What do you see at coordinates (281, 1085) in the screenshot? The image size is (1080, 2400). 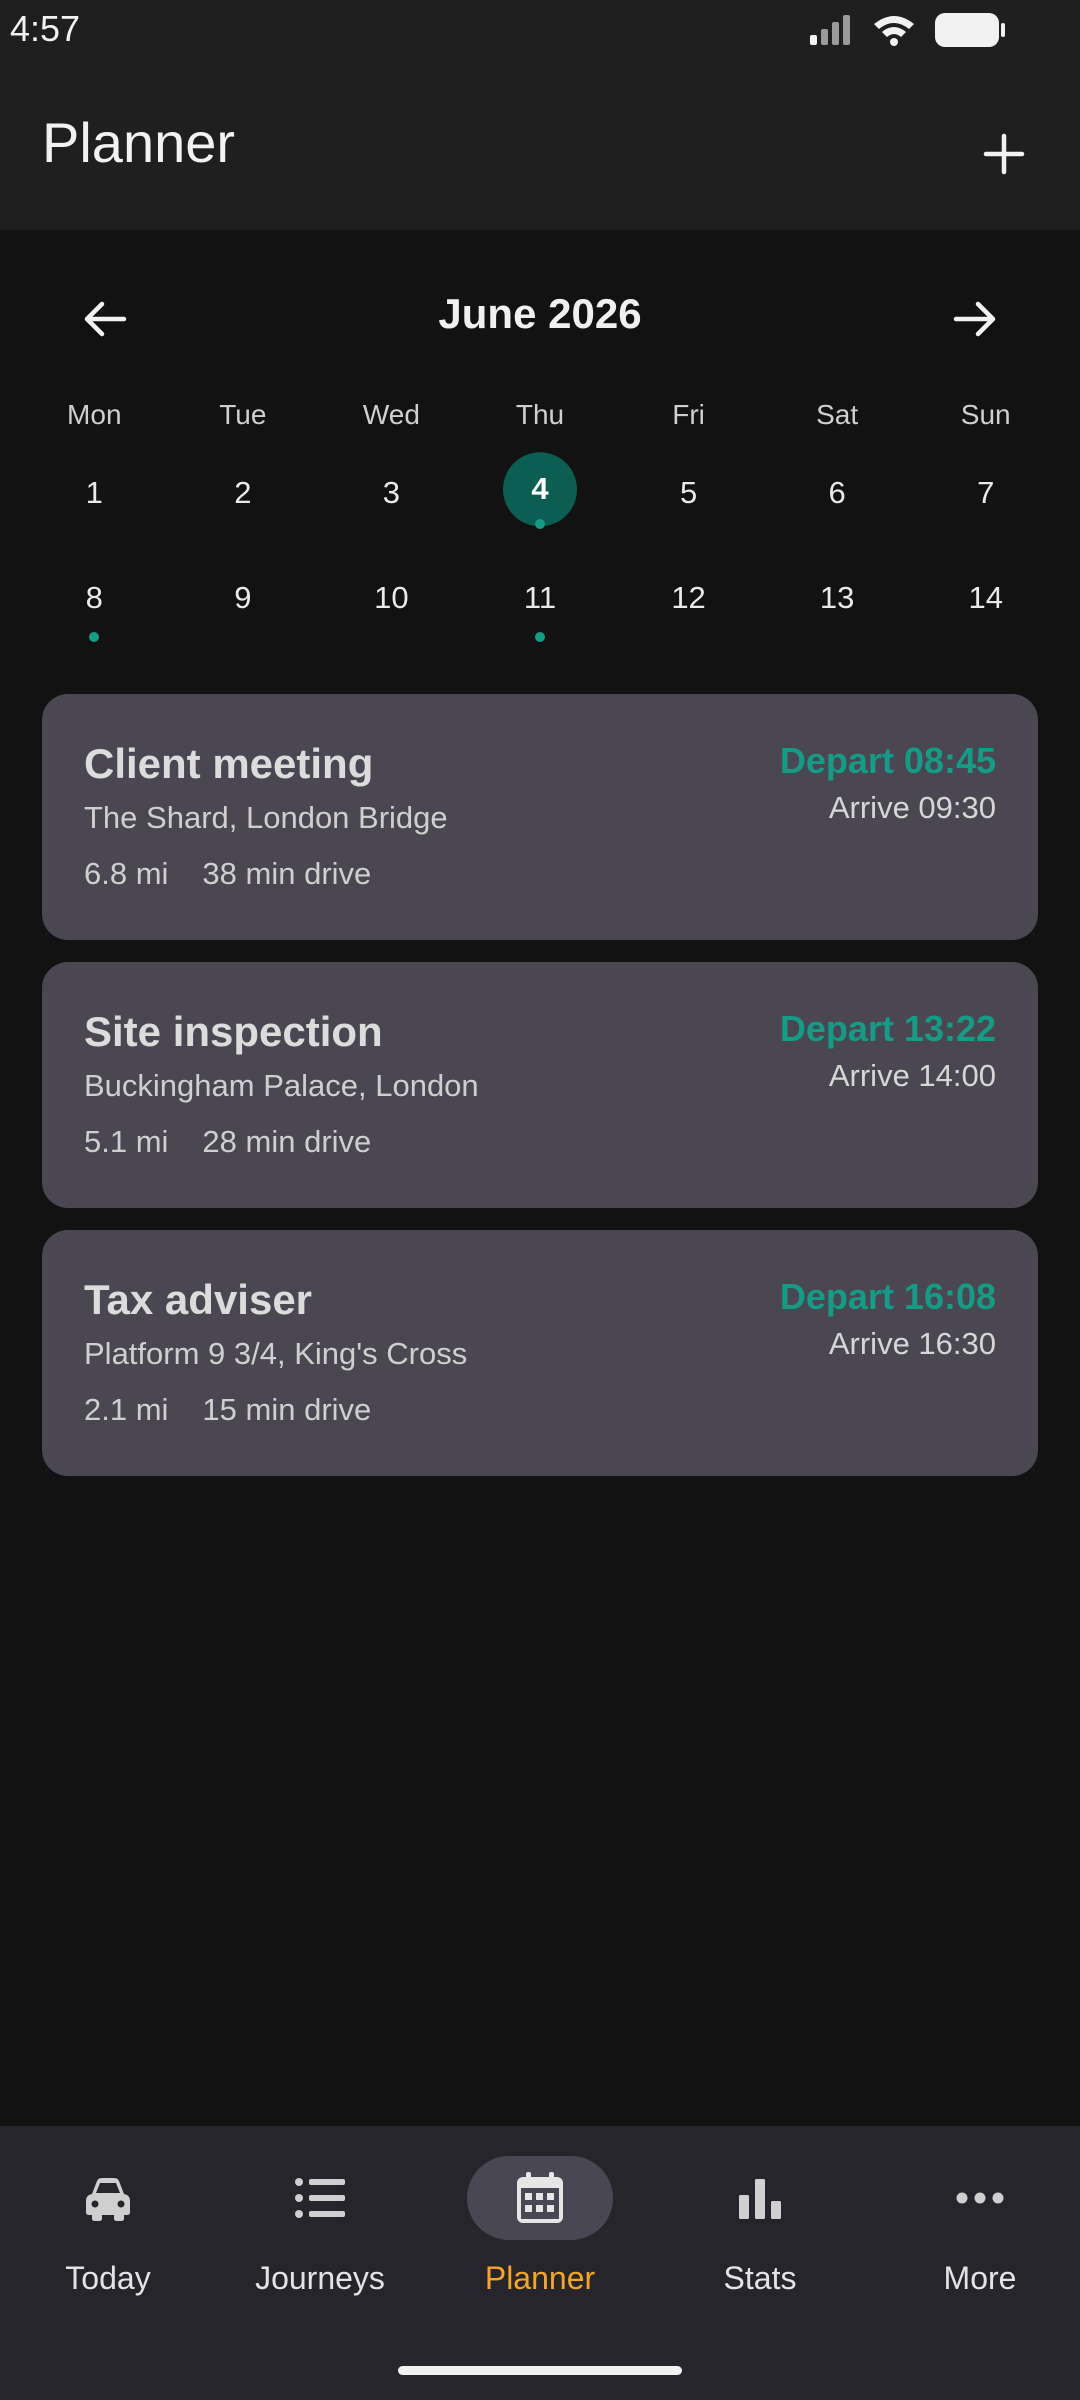 I see `journey-address: Buckingham Palace, London` at bounding box center [281, 1085].